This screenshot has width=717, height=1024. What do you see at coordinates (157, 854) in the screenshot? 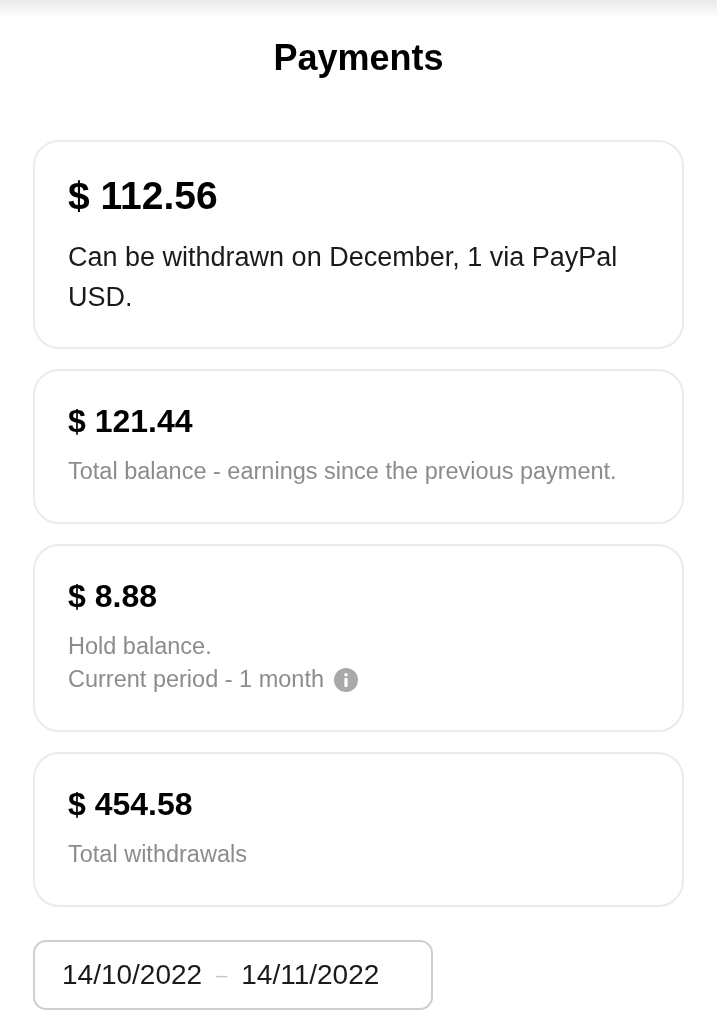
I see `description-text: Total withdrawals` at bounding box center [157, 854].